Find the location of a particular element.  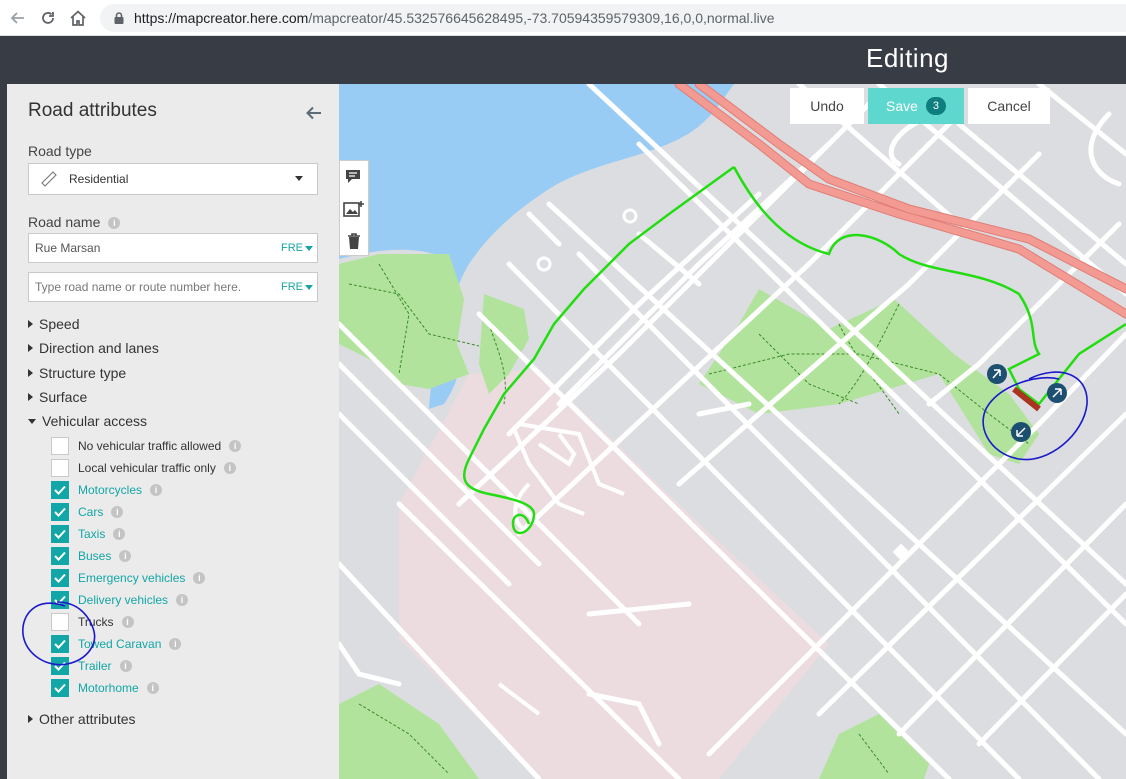

checkbox-label: Motorcycles is located at coordinates (110, 490).